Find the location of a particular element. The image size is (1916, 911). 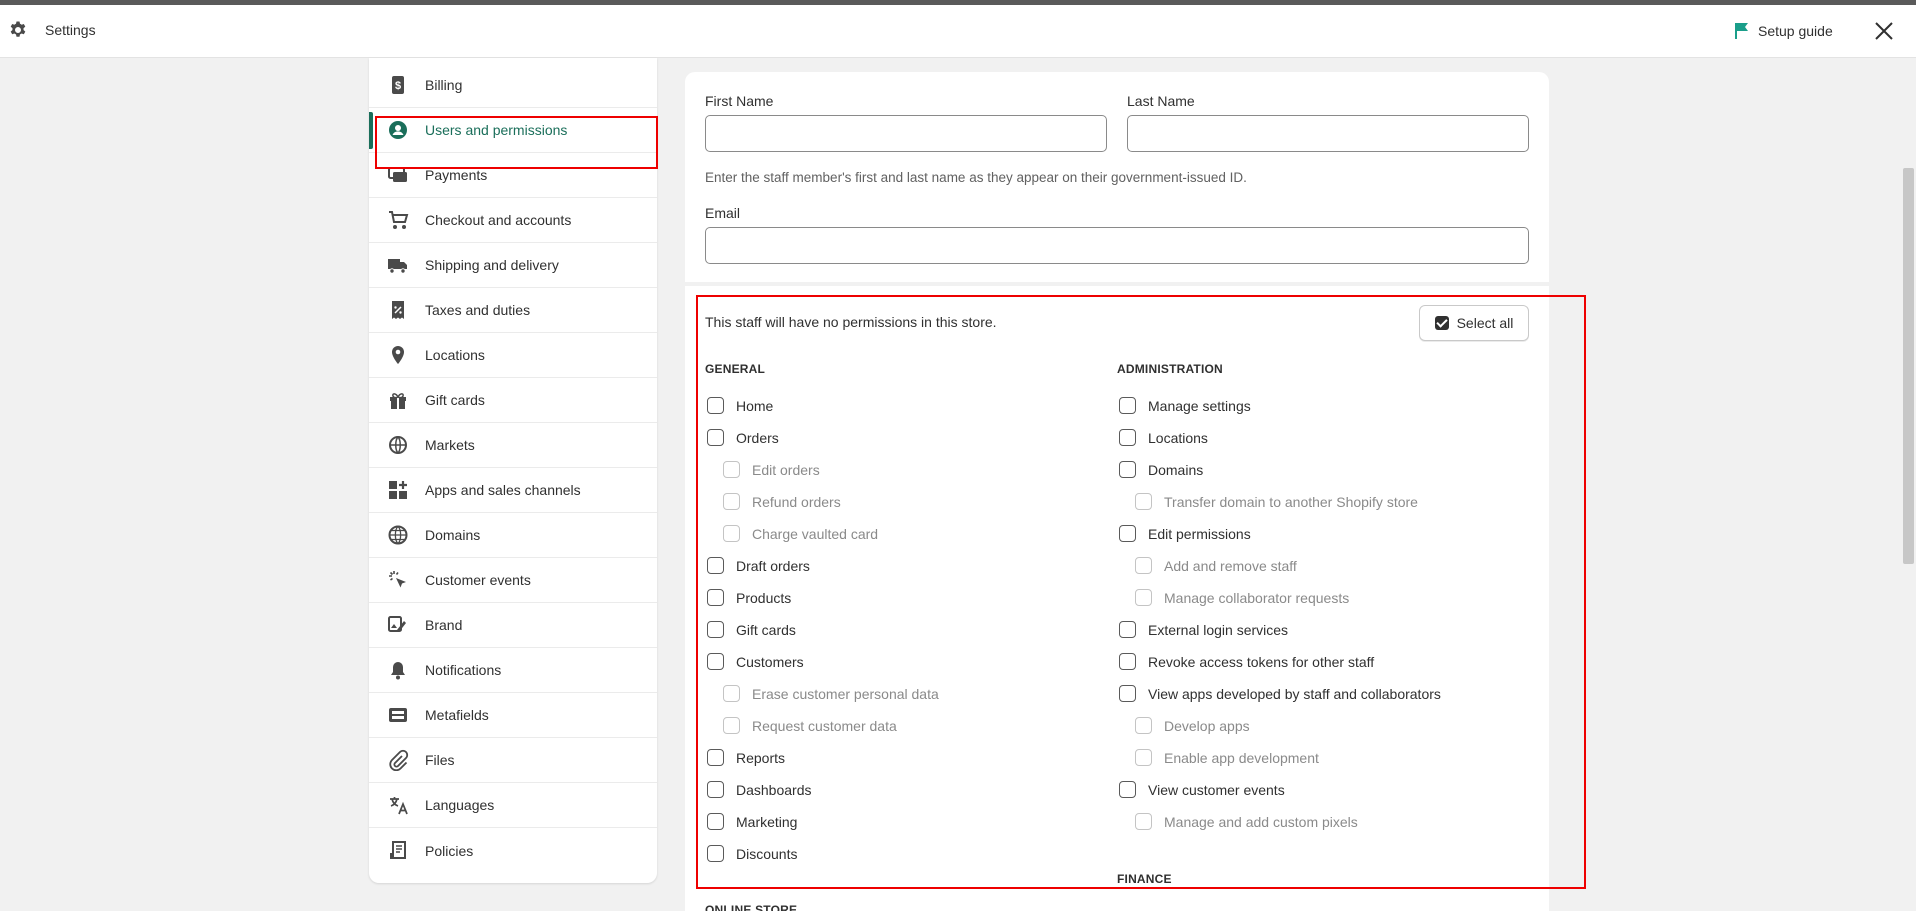

bell-icon is located at coordinates (398, 671).